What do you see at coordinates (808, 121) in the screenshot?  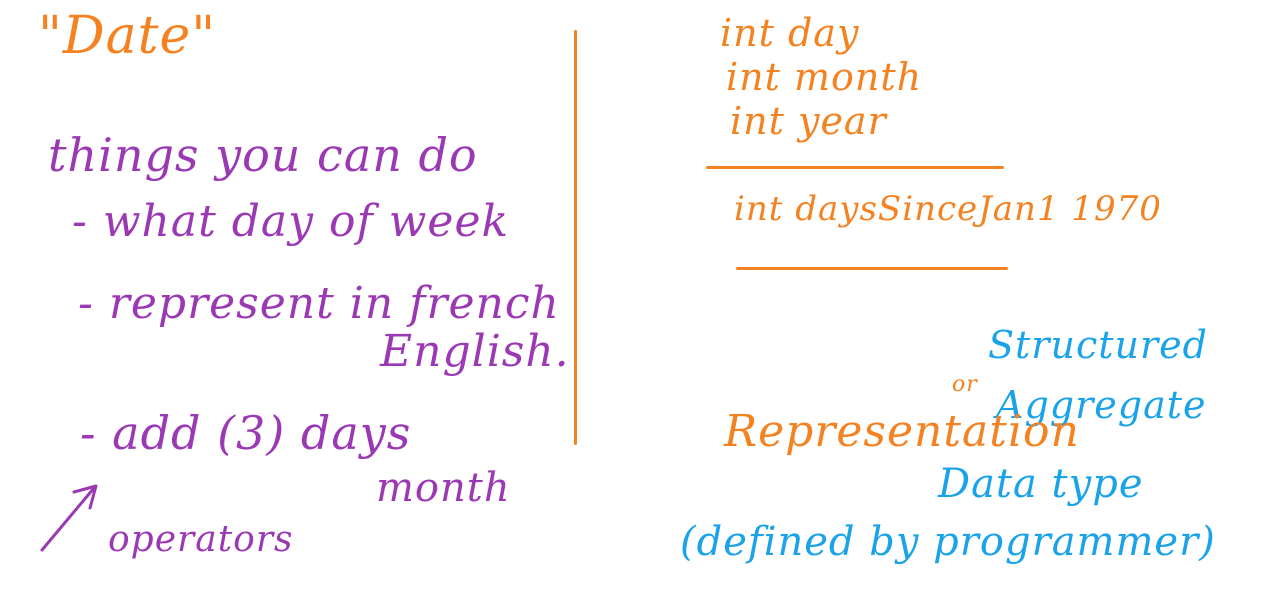 I see `field-int-year: int year` at bounding box center [808, 121].